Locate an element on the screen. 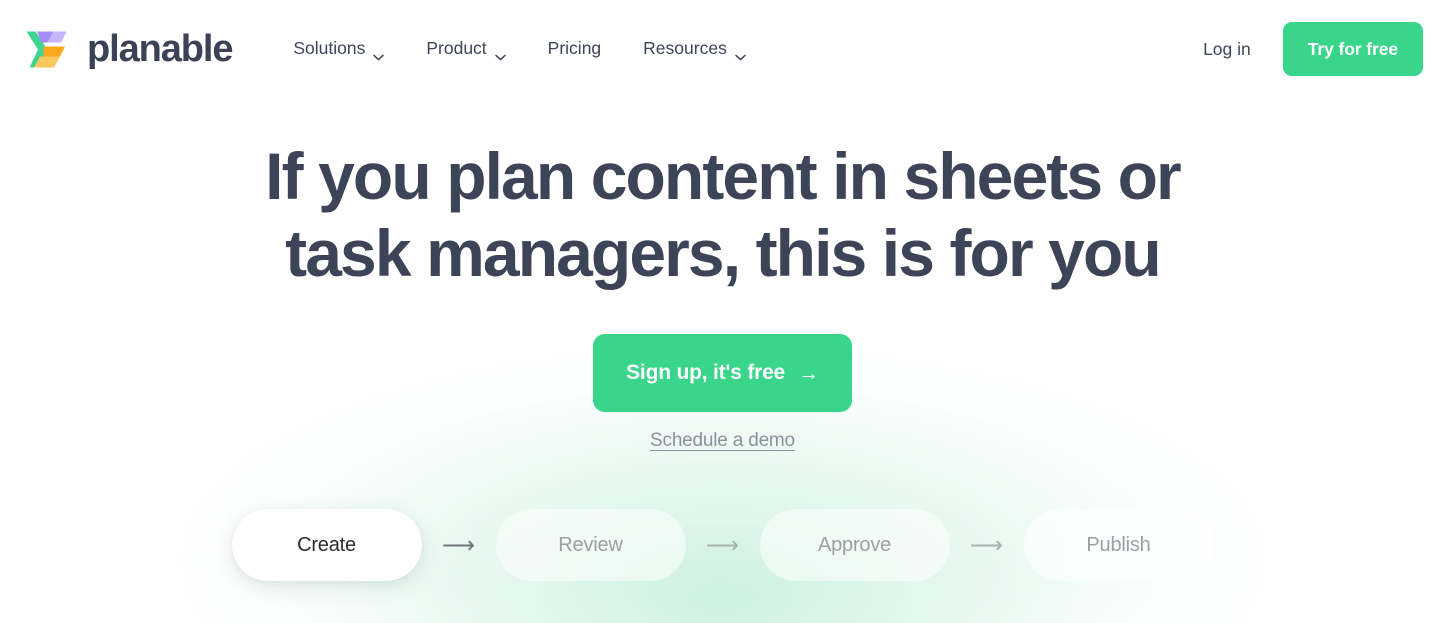 This screenshot has width=1445, height=623. nav-item-label: Pricing is located at coordinates (574, 48).